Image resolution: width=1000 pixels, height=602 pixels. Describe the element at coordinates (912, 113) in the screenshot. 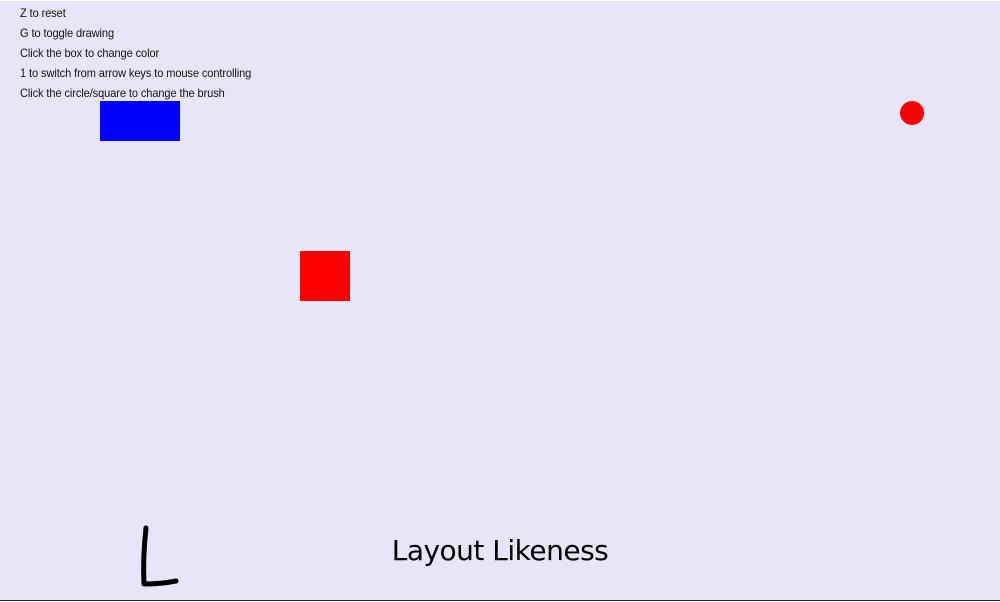

I see `brush-shape-toggle` at that location.